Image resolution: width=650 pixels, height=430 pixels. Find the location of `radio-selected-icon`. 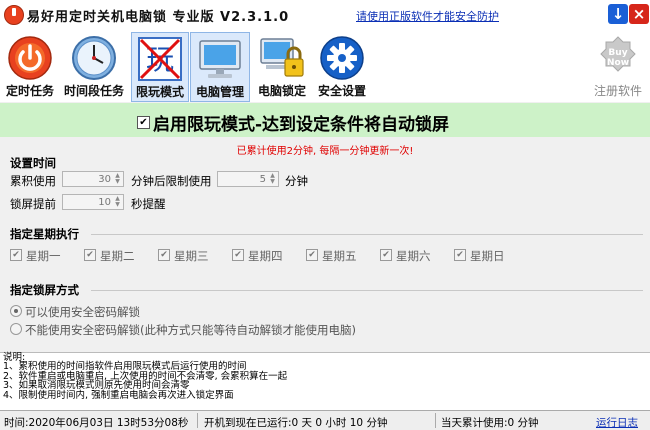

radio-selected-icon is located at coordinates (16, 311).